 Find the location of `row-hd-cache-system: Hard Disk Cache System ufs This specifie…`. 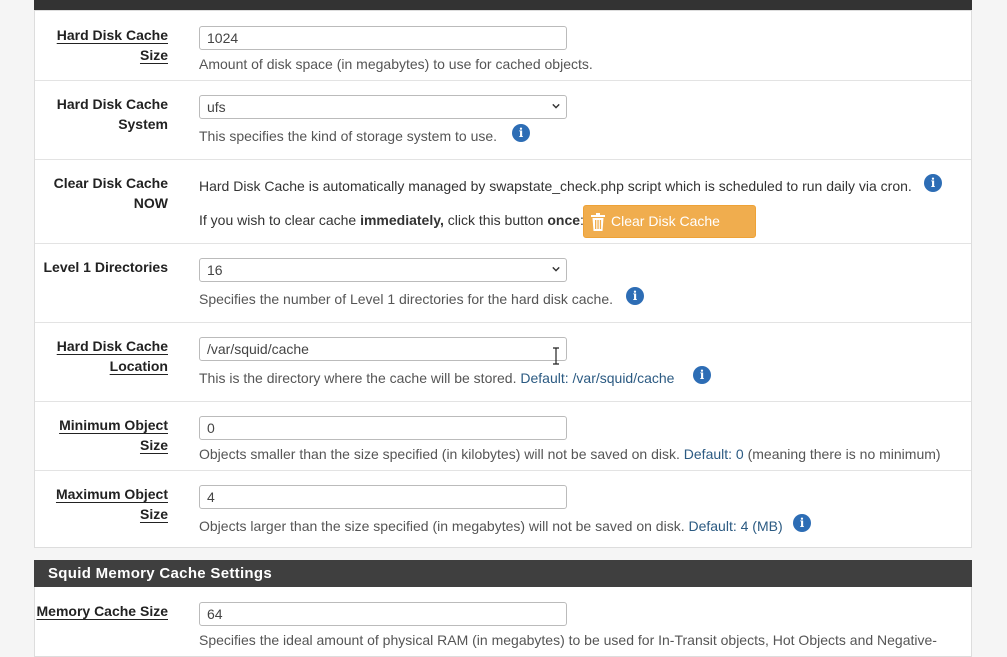

row-hd-cache-system: Hard Disk Cache System ufs This specifie… is located at coordinates (503, 120).